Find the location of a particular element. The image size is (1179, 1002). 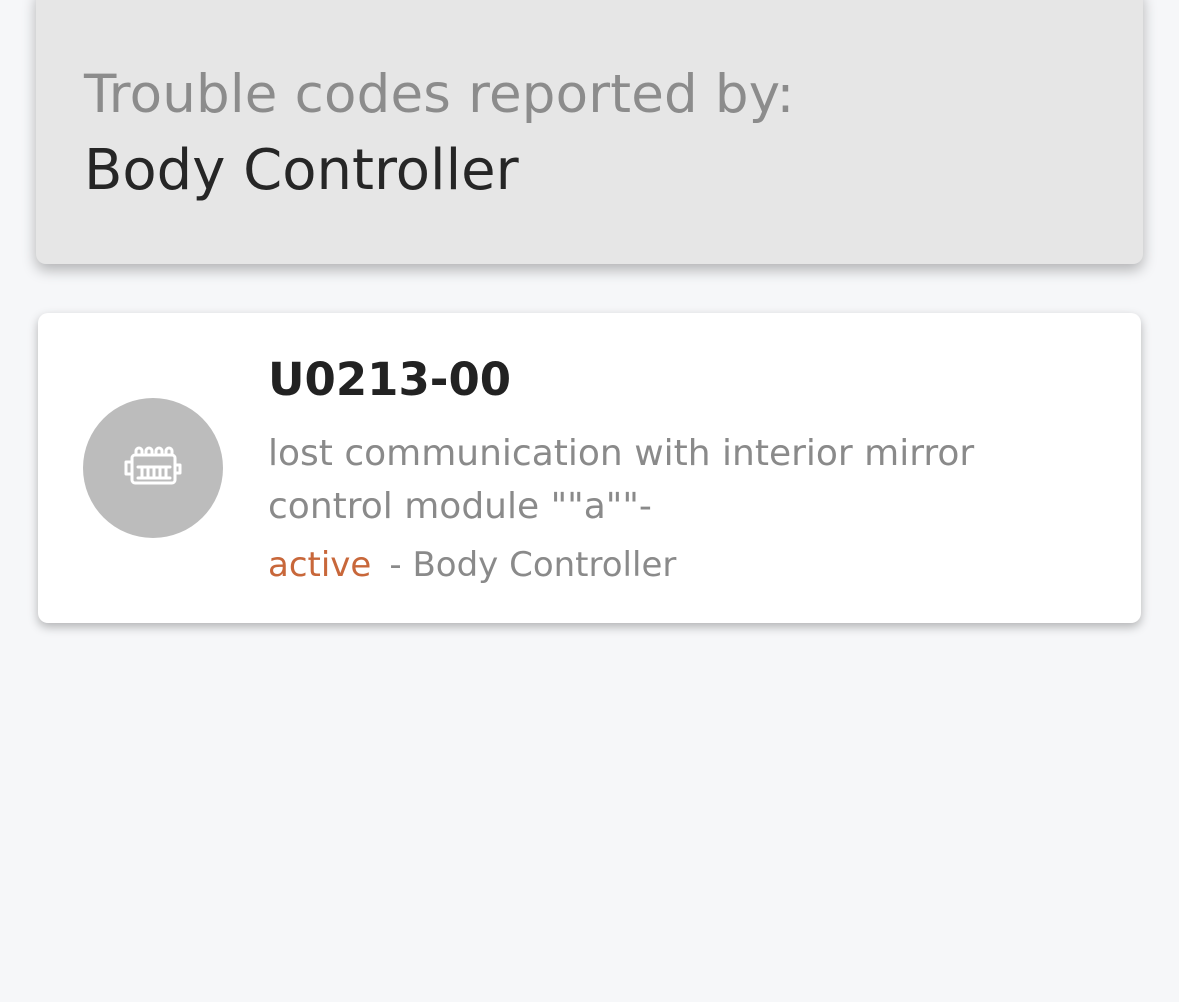

status-badge: active is located at coordinates (320, 565).